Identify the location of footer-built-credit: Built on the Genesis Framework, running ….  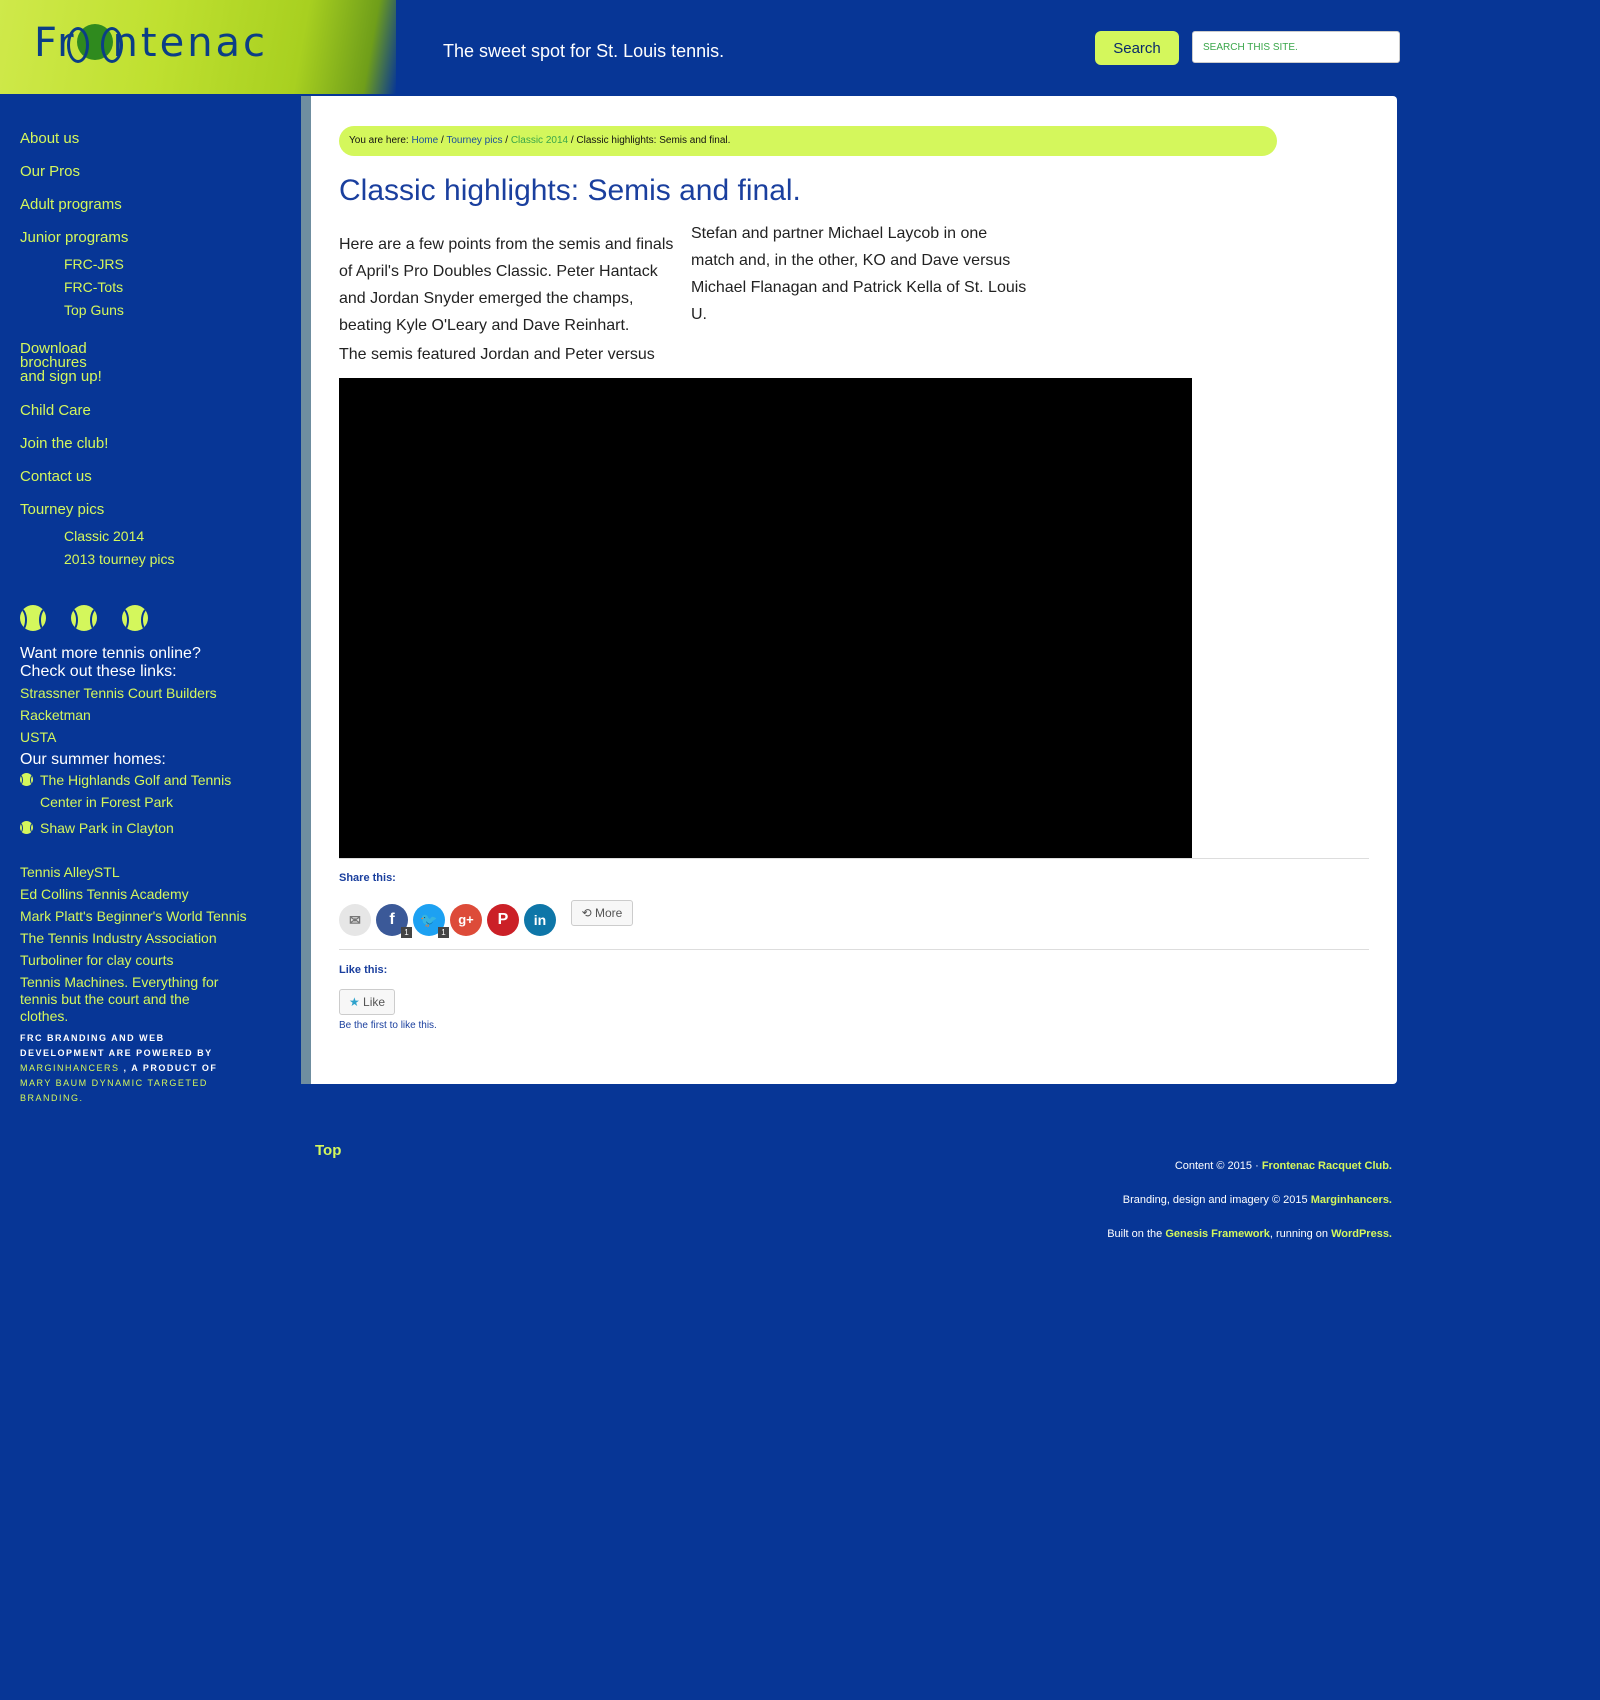
(1249, 1234).